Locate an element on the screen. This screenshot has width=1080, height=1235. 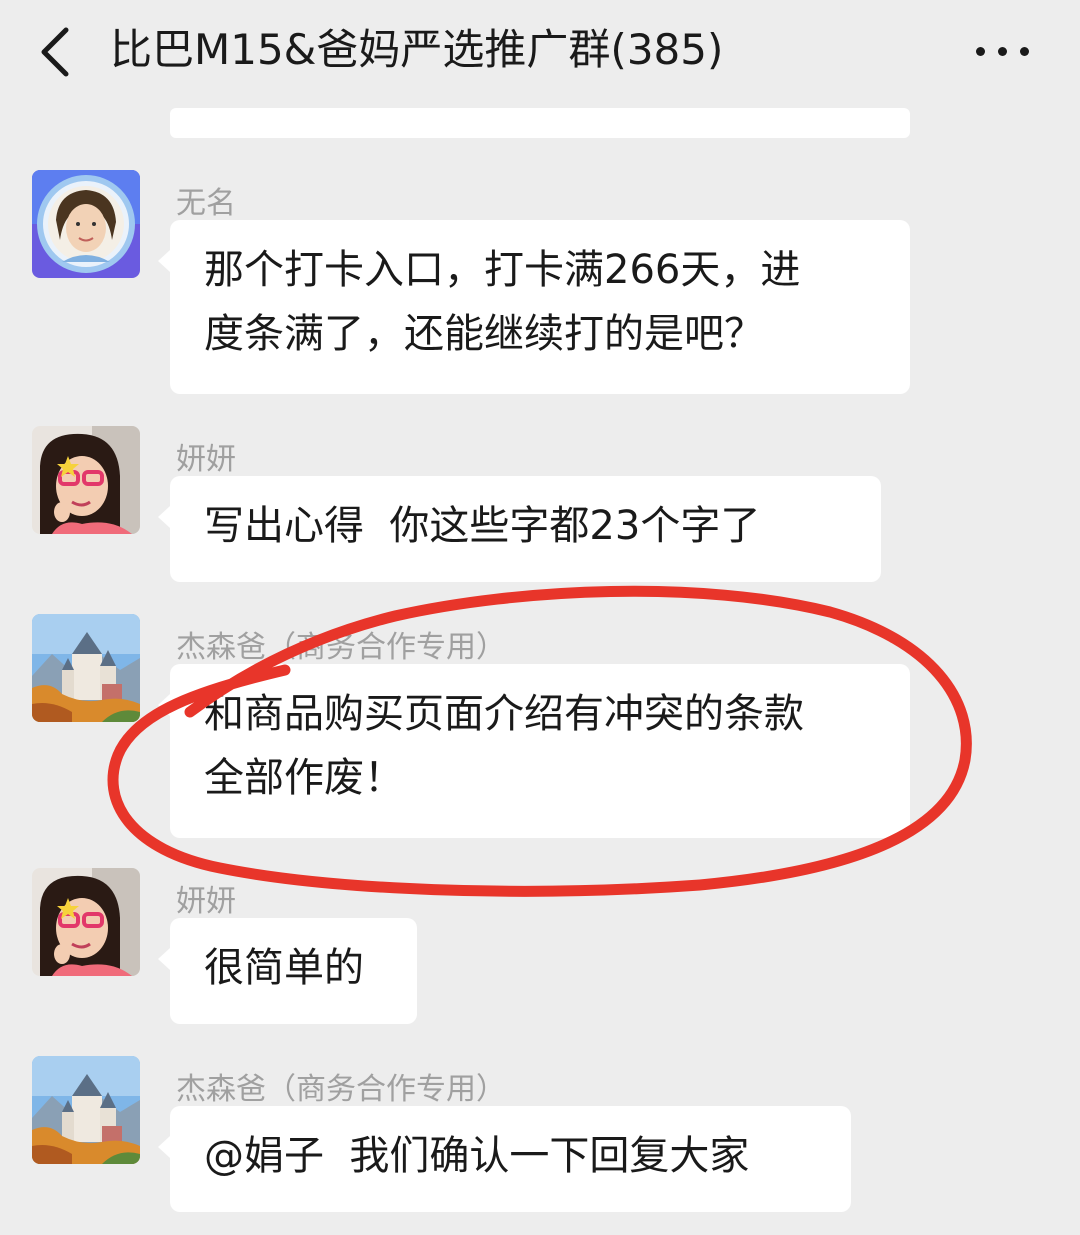
chat-title: 比巴M15&爸妈严选推广群(385) is located at coordinates (417, 49).